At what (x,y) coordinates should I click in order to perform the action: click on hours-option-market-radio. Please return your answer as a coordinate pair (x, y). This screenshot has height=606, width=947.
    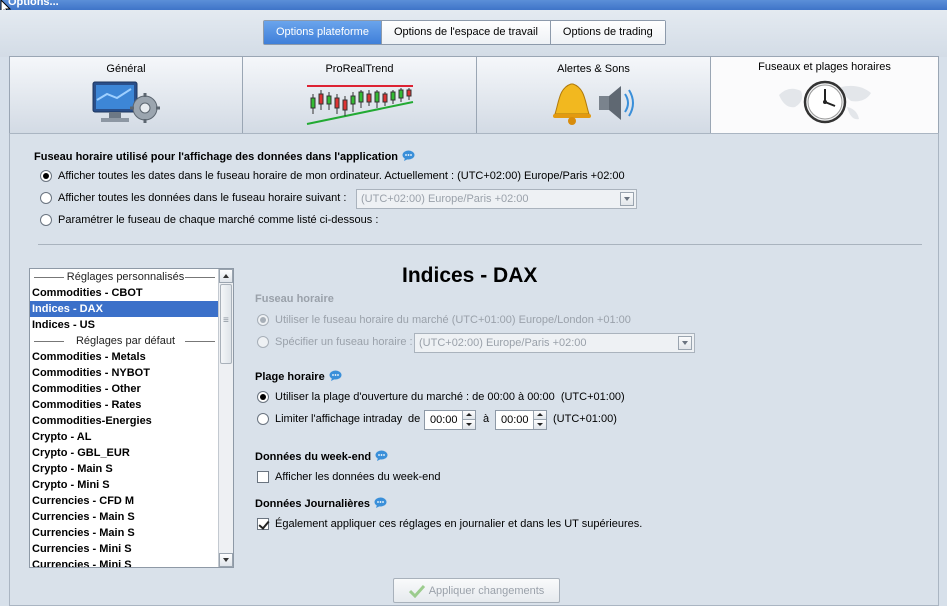
    Looking at the image, I should click on (263, 397).